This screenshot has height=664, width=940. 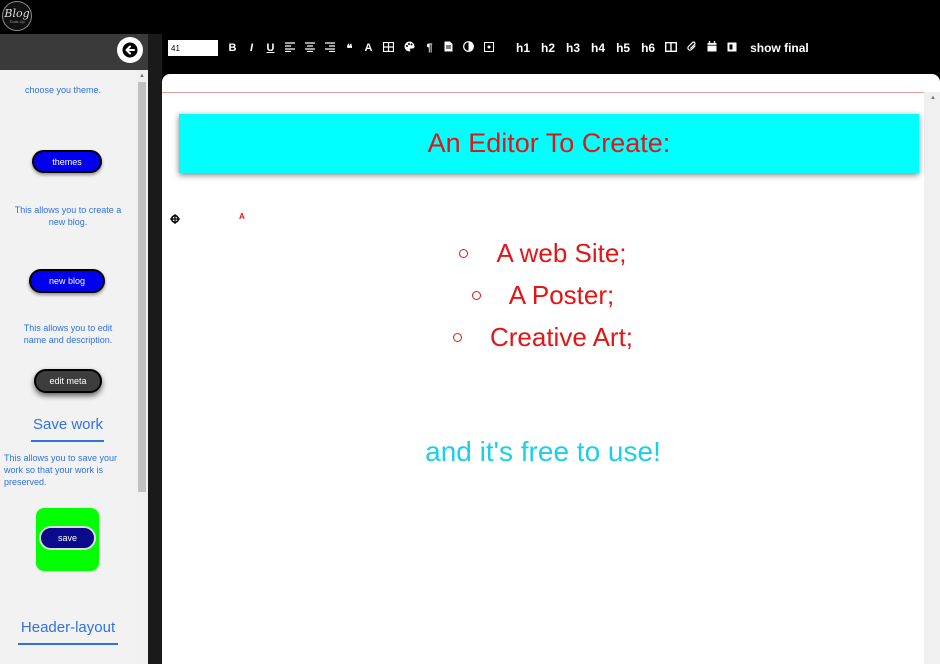 I want to click on columns-icon, so click(x=671, y=46).